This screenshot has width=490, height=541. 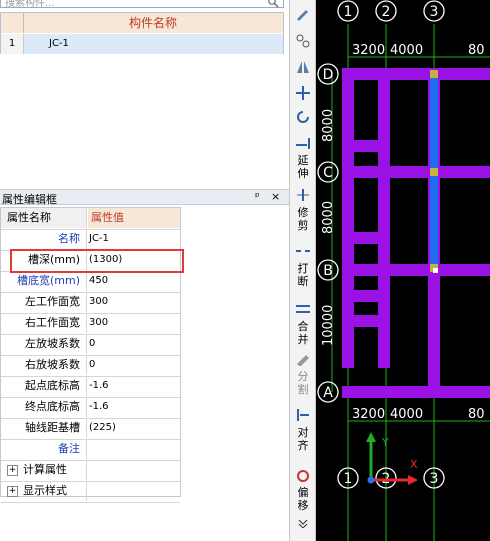 I want to click on prop-label: 右放坡系数, so click(x=44, y=365).